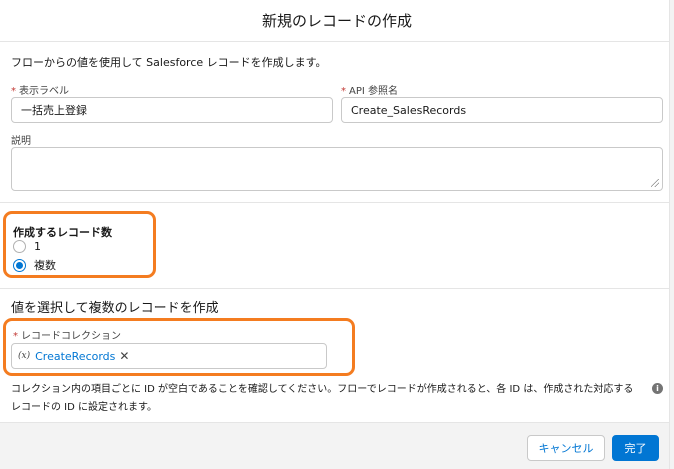 This screenshot has width=674, height=469. What do you see at coordinates (657, 388) in the screenshot?
I see `info-icon: i` at bounding box center [657, 388].